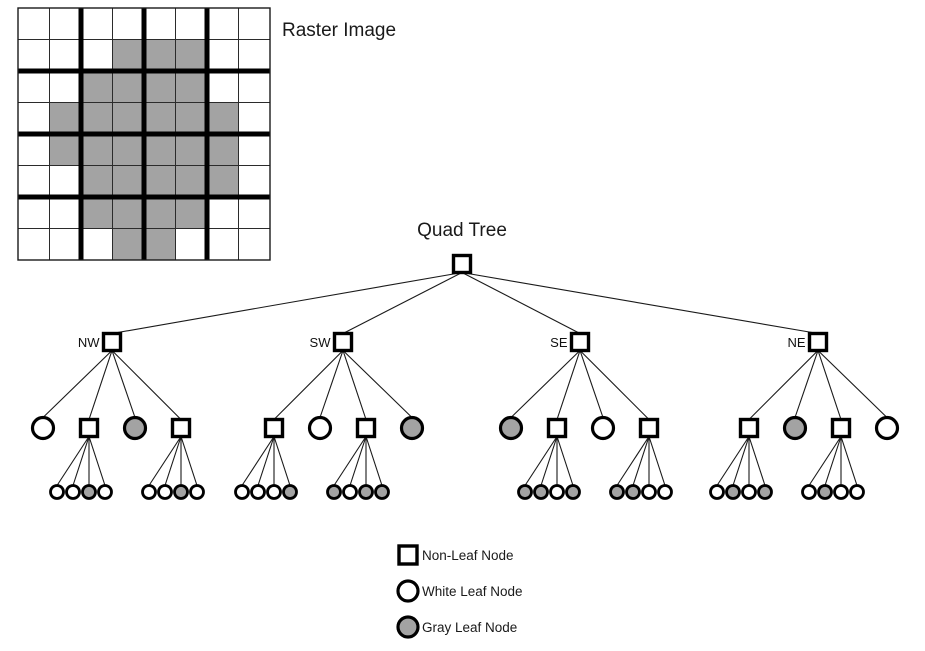 The height and width of the screenshot is (651, 925). What do you see at coordinates (321, 342) in the screenshot?
I see `quadrant-label: SW` at bounding box center [321, 342].